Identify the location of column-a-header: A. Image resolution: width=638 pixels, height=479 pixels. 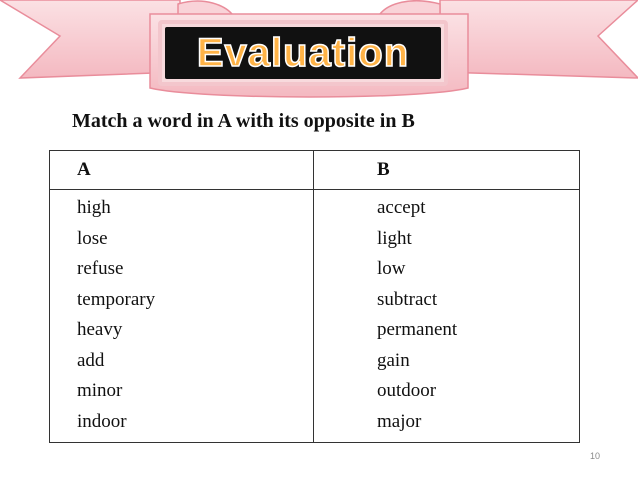
(181, 170).